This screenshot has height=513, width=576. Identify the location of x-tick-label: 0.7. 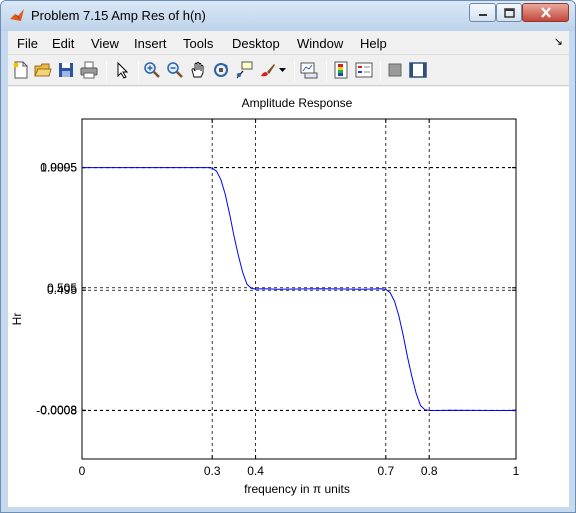
(385, 471).